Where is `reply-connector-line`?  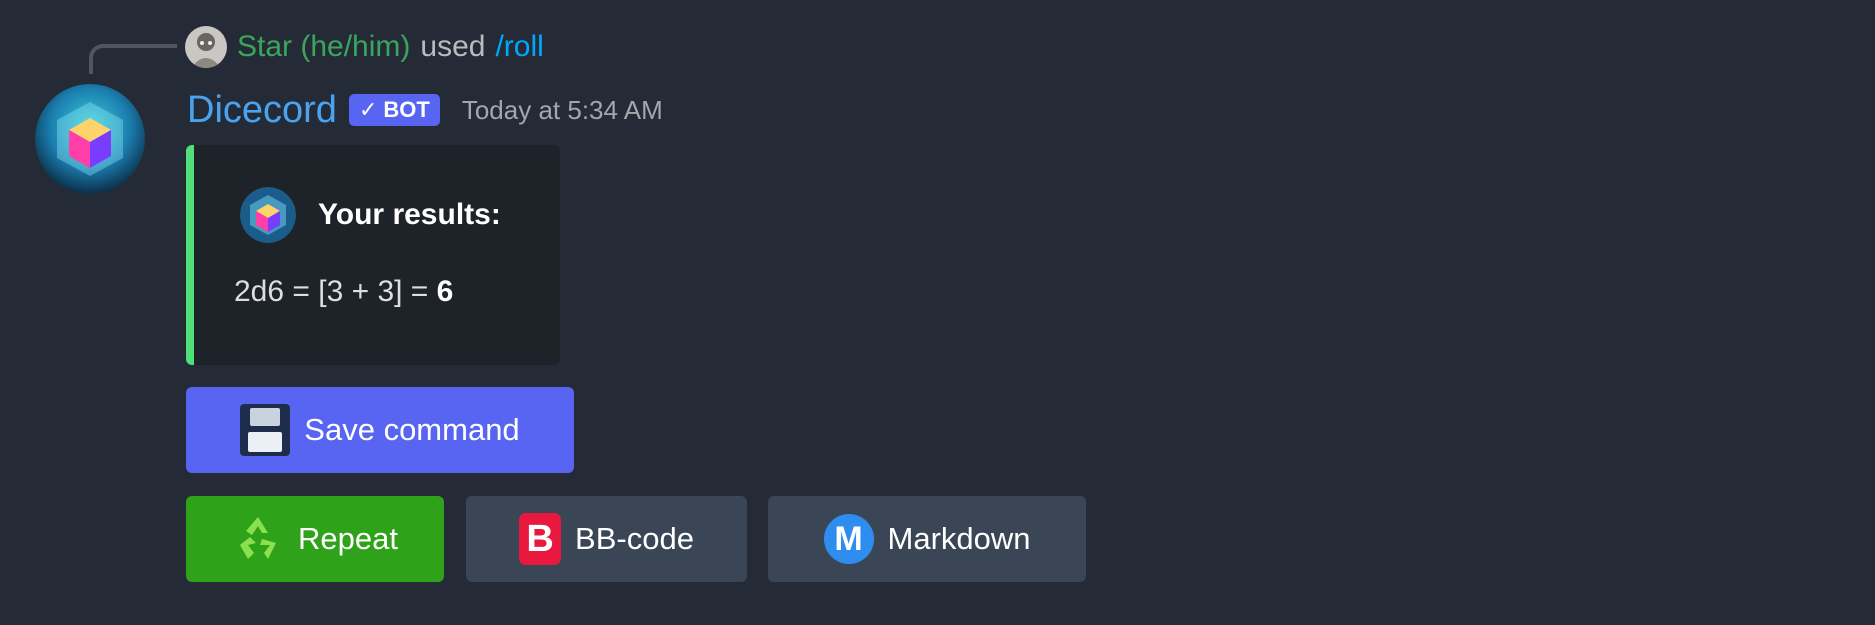 reply-connector-line is located at coordinates (133, 59).